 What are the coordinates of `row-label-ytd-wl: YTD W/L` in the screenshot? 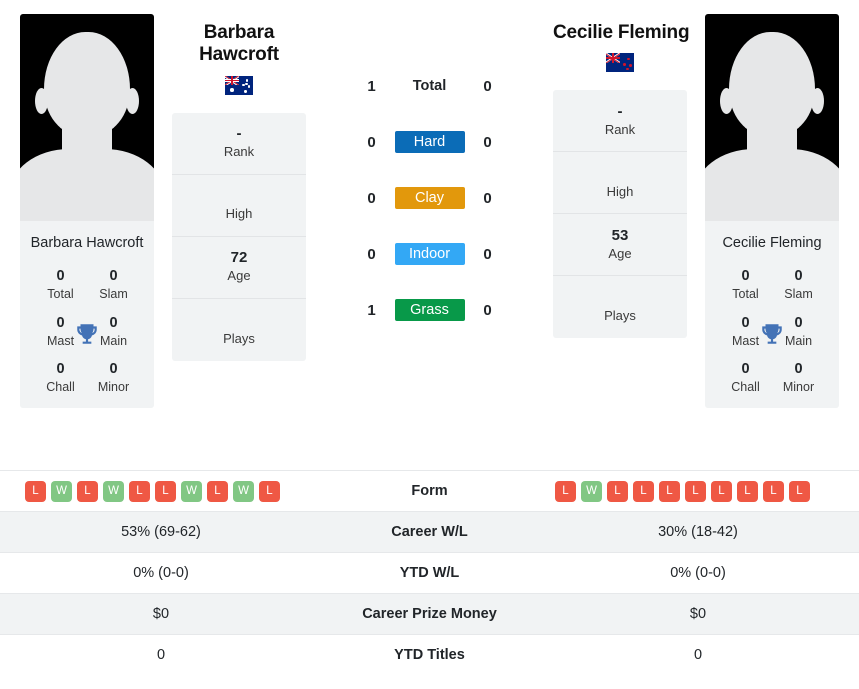 It's located at (429, 573).